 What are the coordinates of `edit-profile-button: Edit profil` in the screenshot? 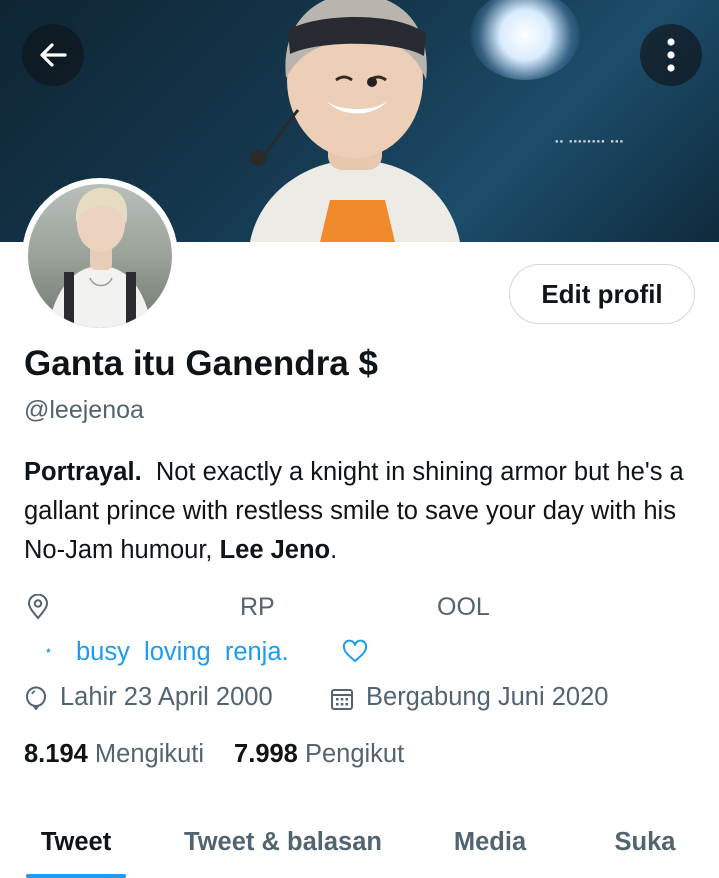 It's located at (602, 294).